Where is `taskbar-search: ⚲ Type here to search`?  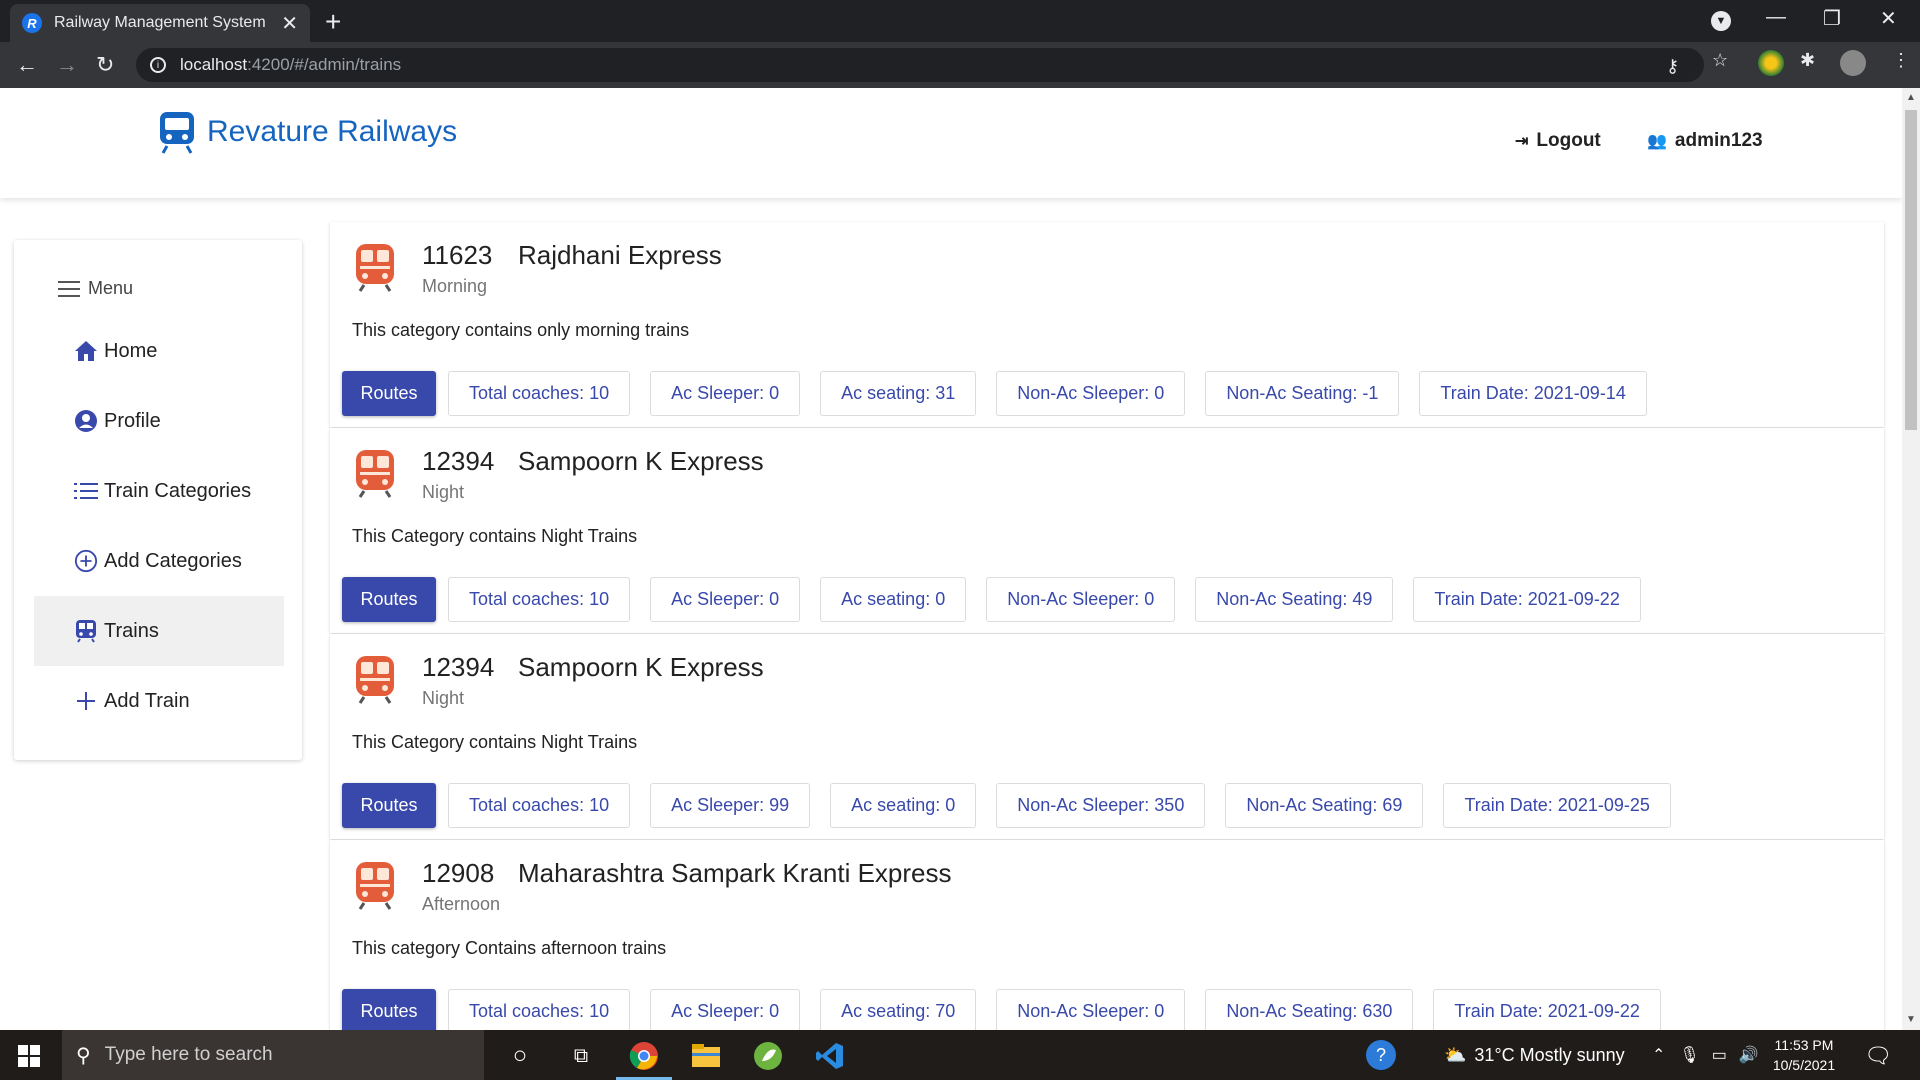 taskbar-search: ⚲ Type here to search is located at coordinates (273, 1055).